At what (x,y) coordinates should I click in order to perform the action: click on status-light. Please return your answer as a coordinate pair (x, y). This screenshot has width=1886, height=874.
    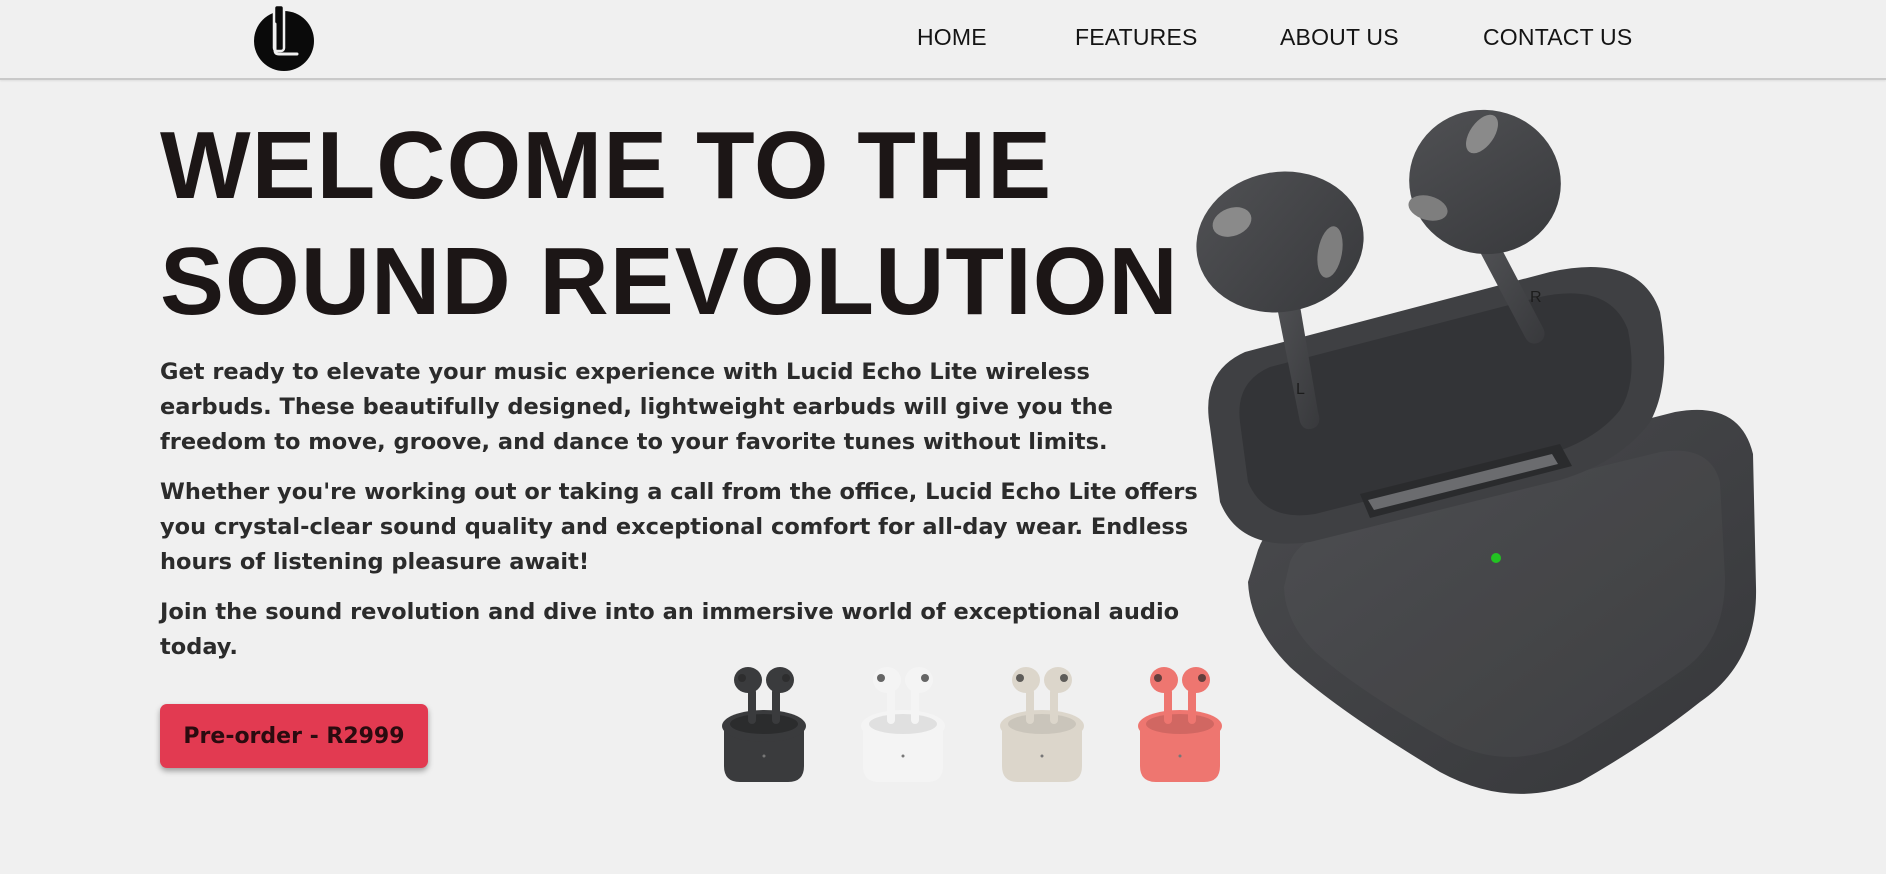
    Looking at the image, I should click on (1496, 558).